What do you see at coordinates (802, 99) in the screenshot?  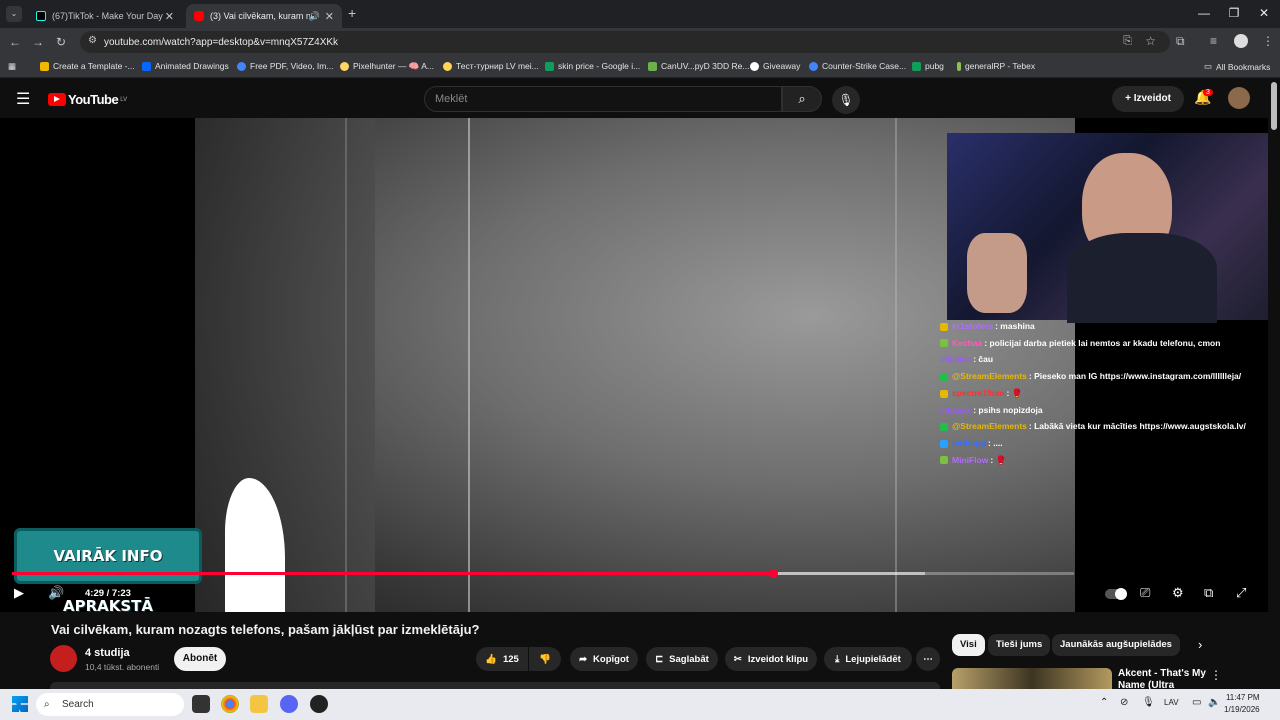 I see `search-button: ⌕` at bounding box center [802, 99].